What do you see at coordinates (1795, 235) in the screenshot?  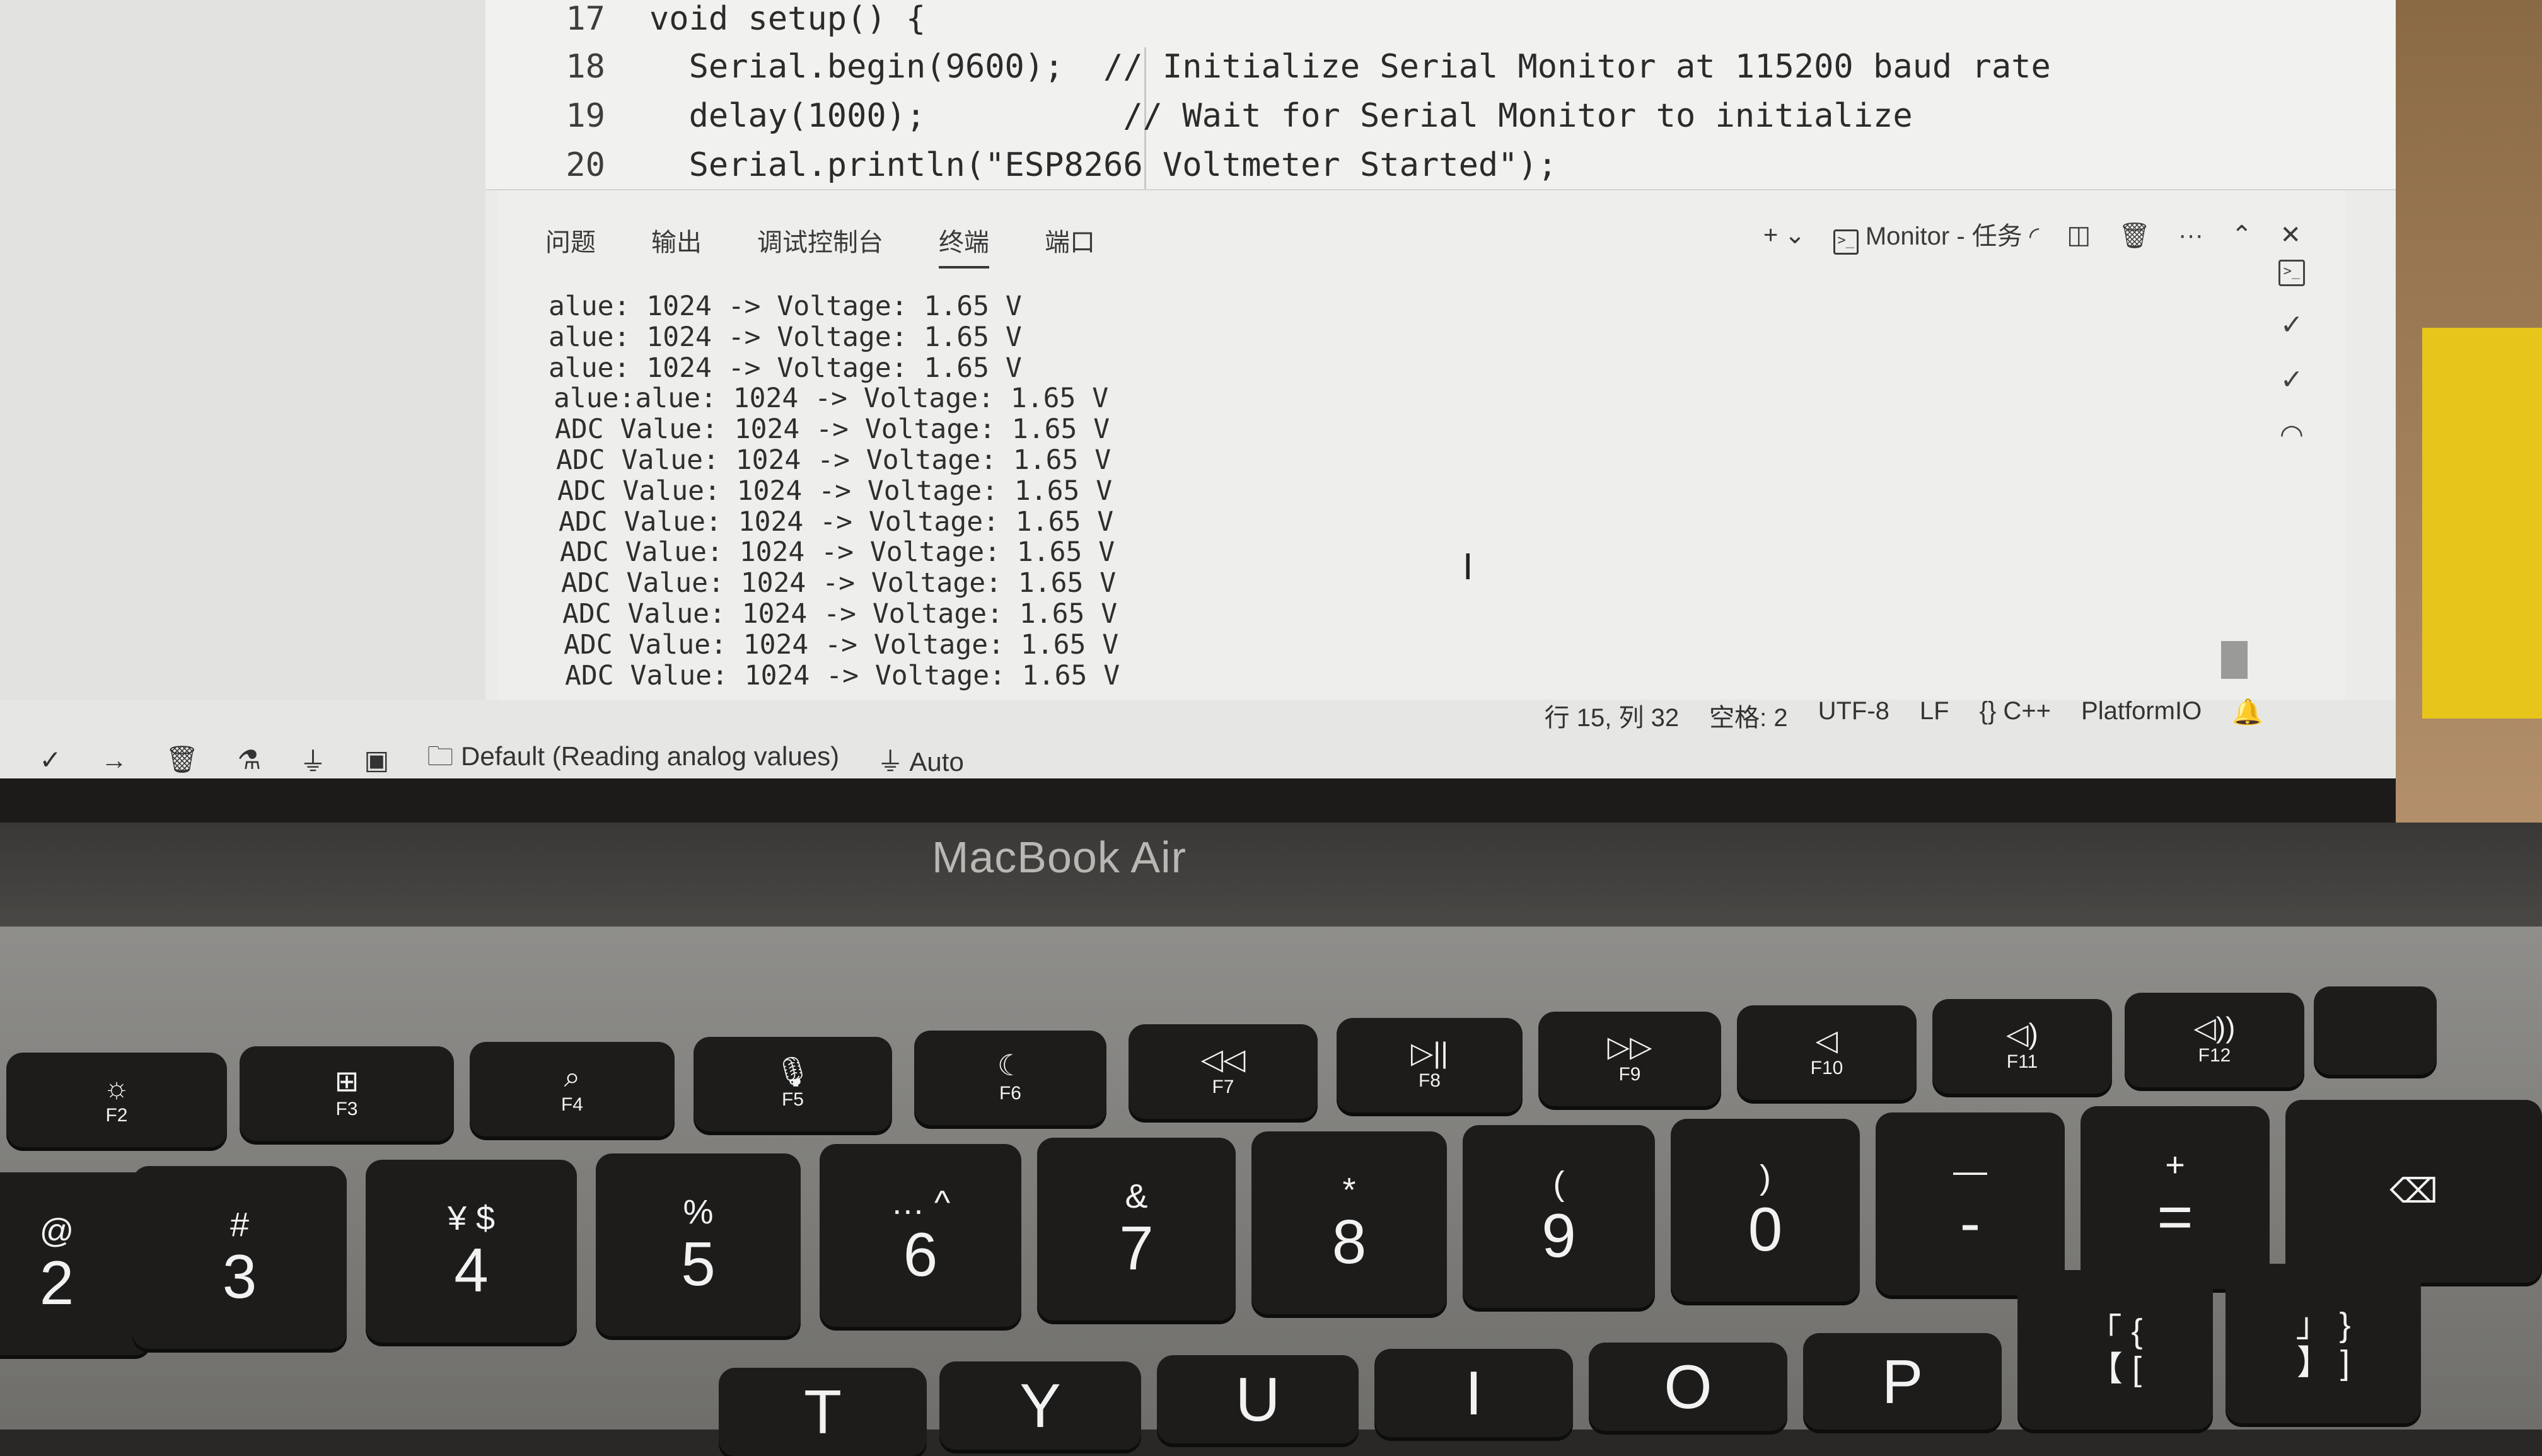 I see `chevron-down-icon: ⌄` at bounding box center [1795, 235].